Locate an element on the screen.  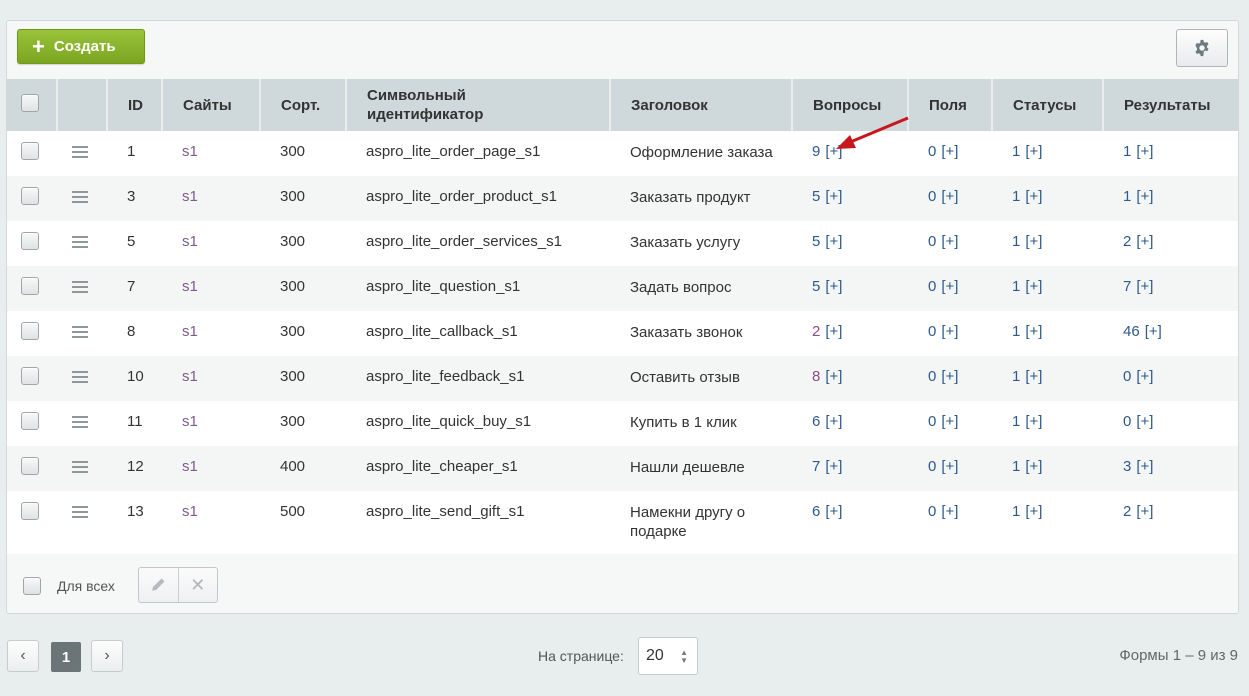
results-count-link: 2 is located at coordinates (1127, 511).